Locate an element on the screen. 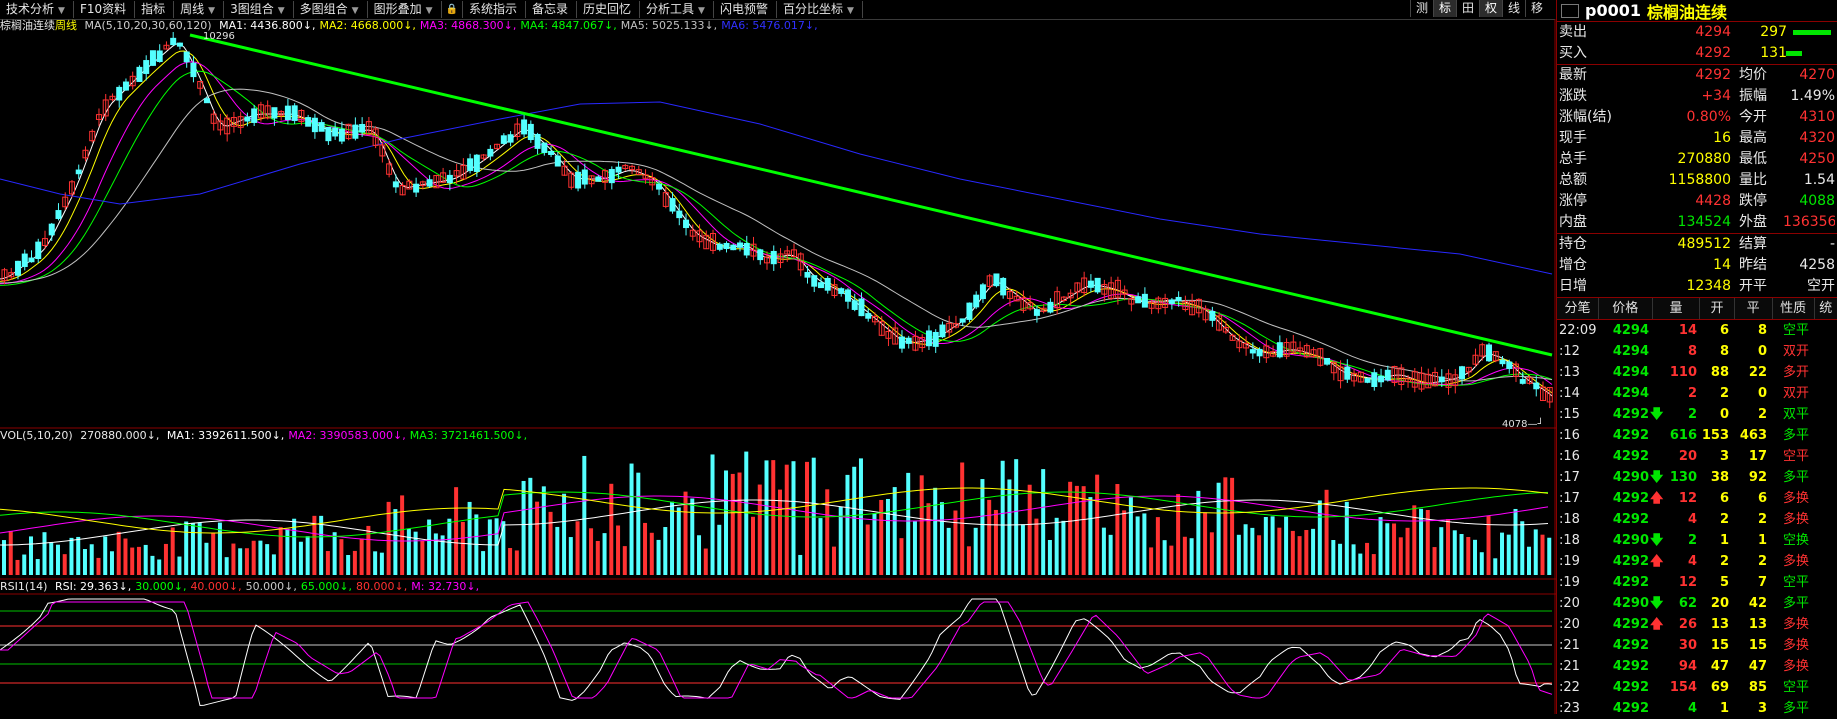 Image resolution: width=1837 pixels, height=719 pixels. toolbar-button-3: 周线 ▼ is located at coordinates (199, 9).